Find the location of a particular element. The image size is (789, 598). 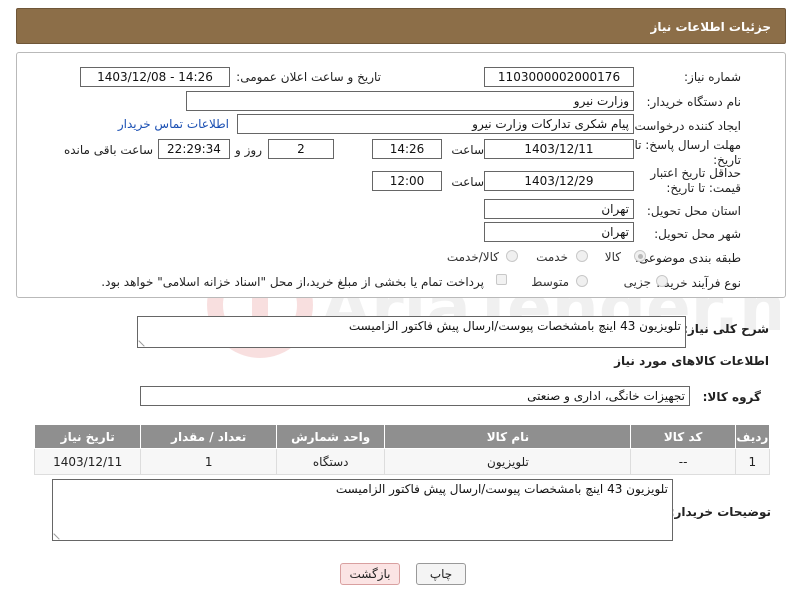

process-radio-minor is located at coordinates (662, 281).